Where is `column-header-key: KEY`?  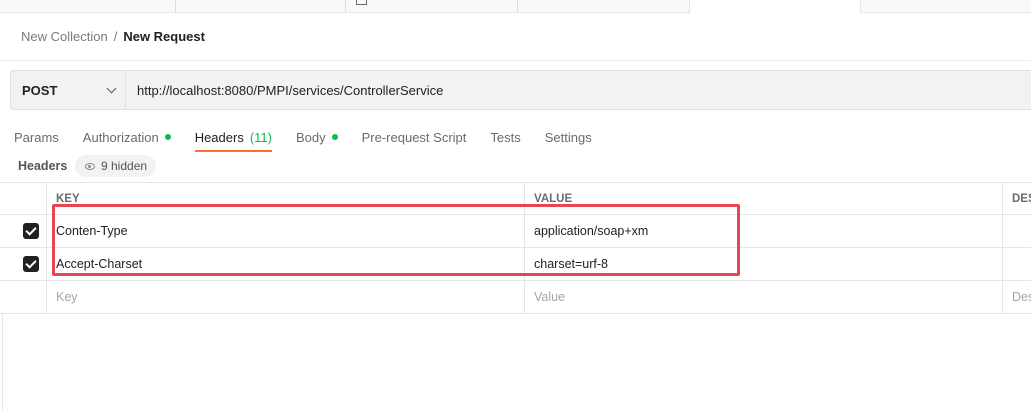
column-header-key: KEY is located at coordinates (286, 198).